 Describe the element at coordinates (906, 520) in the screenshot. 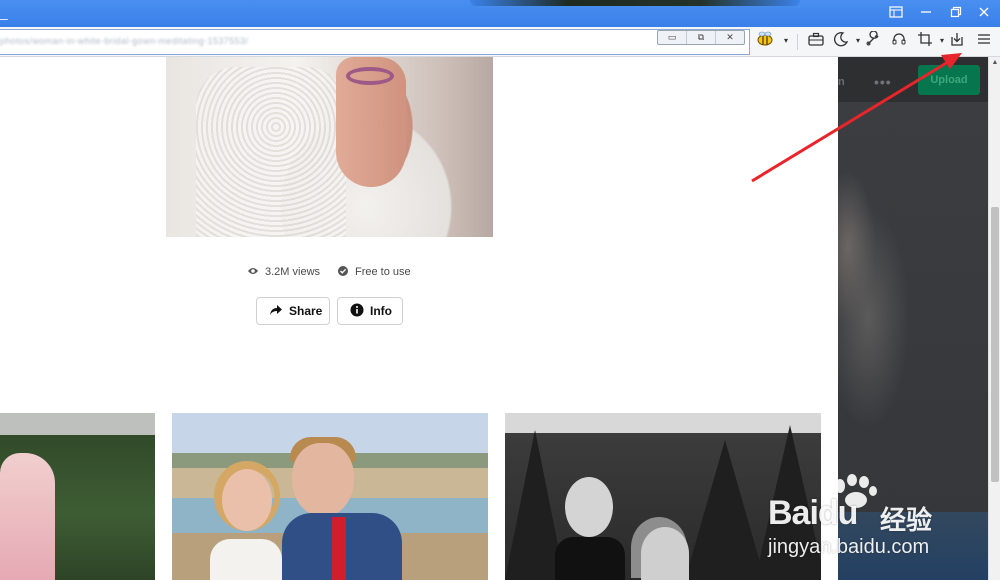

I see `jingyan-text: 经验` at that location.